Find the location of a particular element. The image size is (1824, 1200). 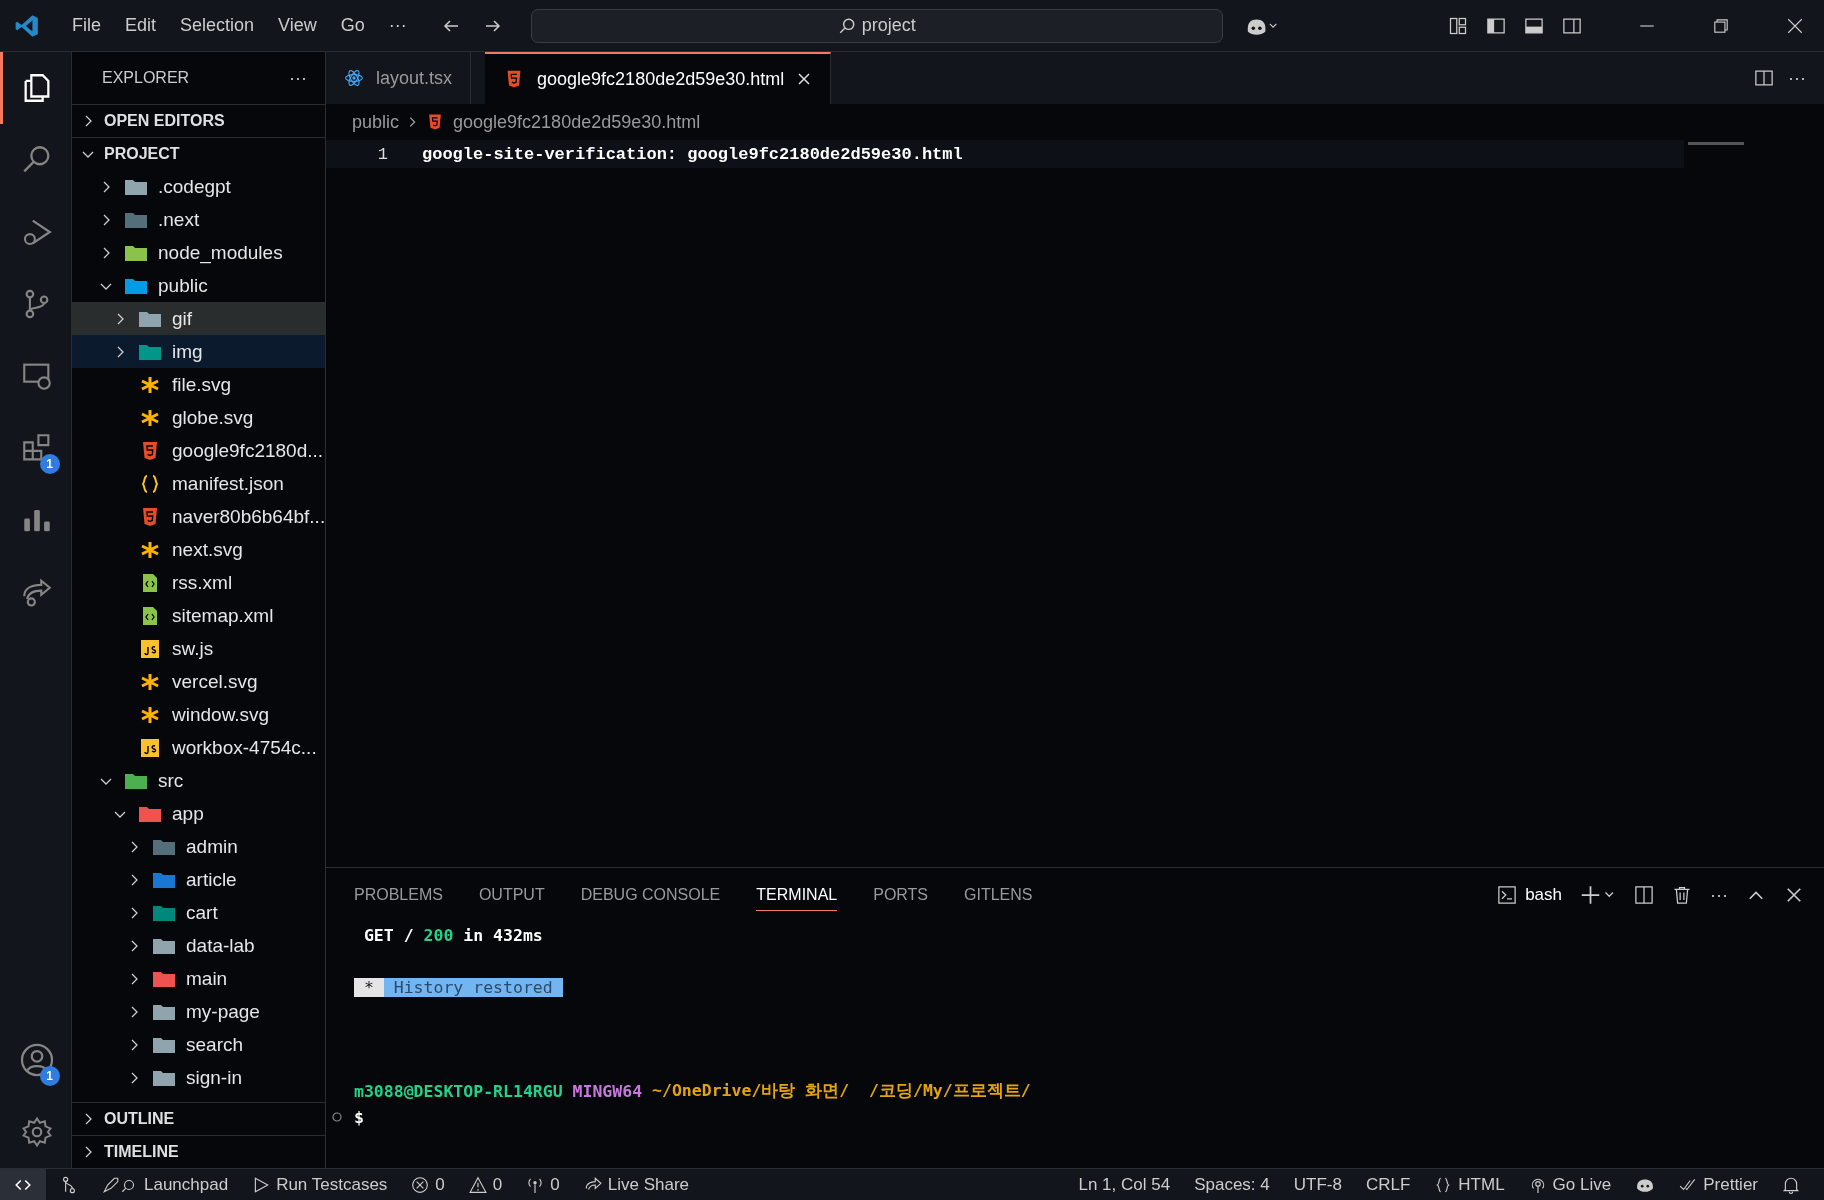

layout-icon is located at coordinates (1458, 25).